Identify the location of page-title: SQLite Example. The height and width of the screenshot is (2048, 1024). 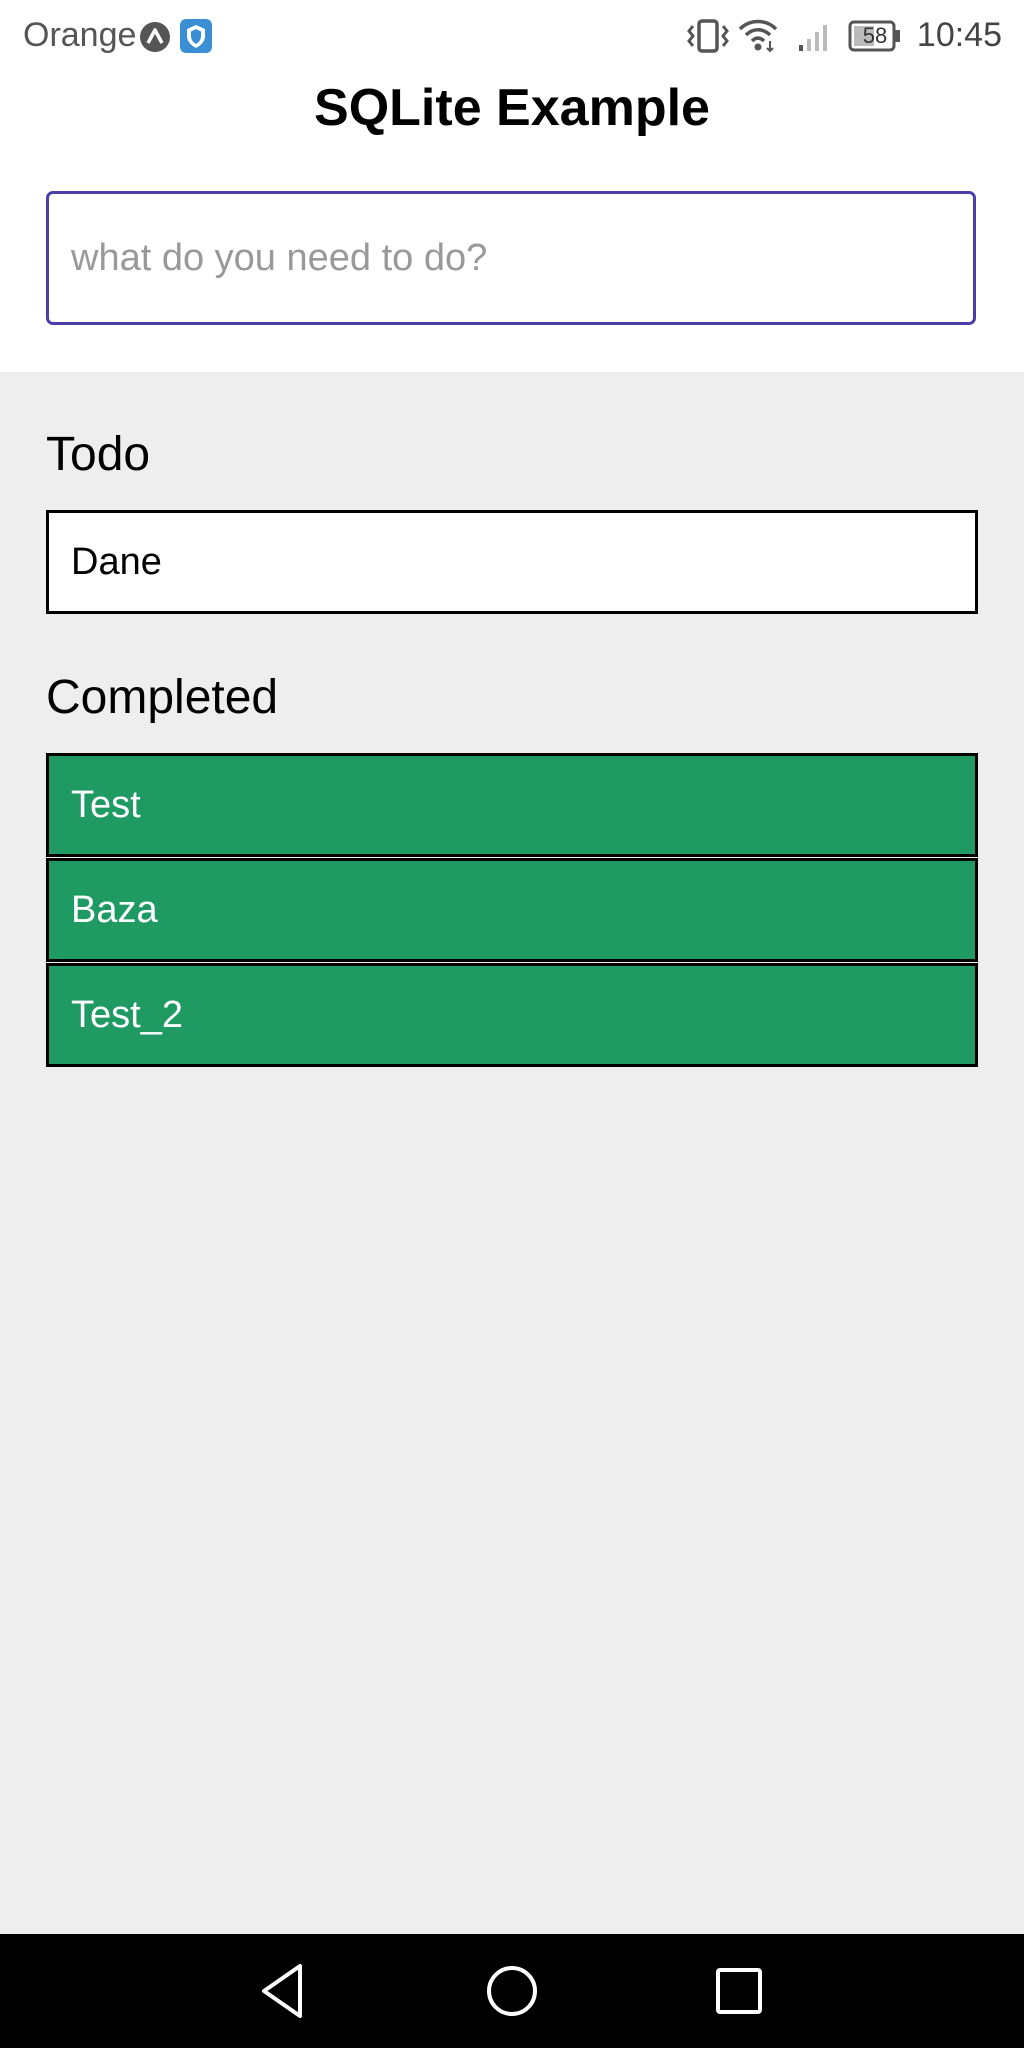
(512, 108).